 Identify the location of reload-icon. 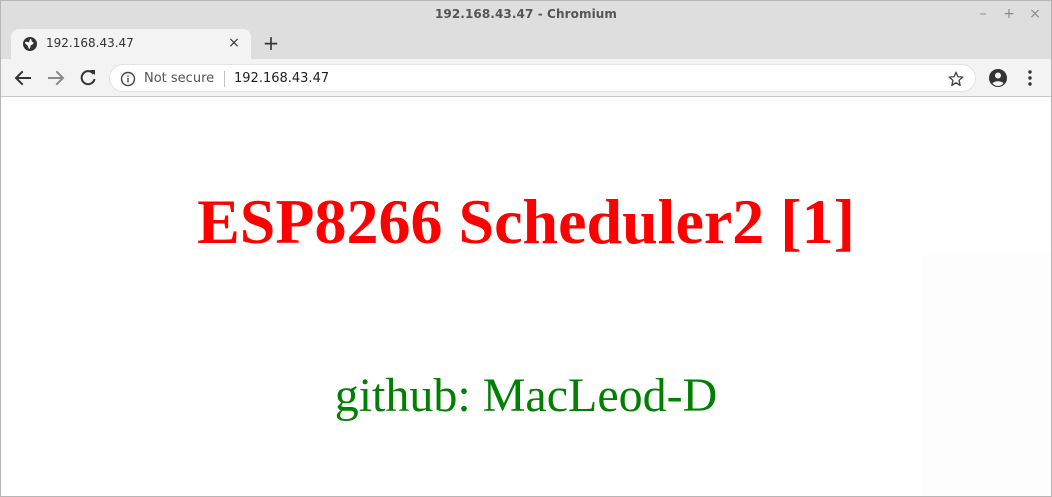
(88, 78).